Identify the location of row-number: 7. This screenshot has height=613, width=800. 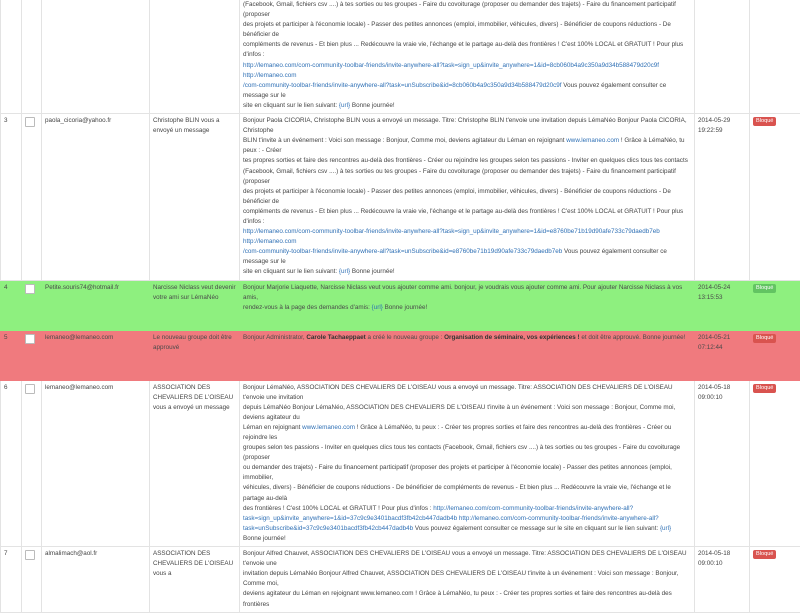
(11, 580).